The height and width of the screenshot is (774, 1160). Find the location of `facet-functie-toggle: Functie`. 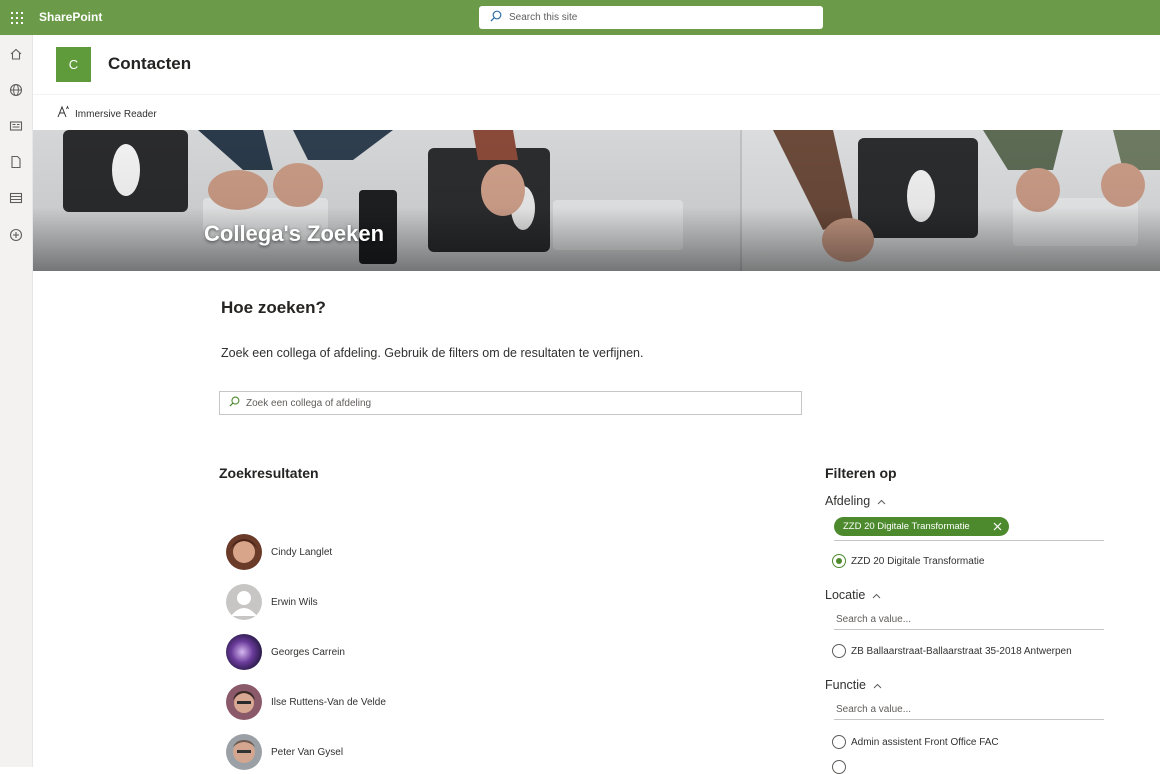

facet-functie-toggle: Functie is located at coordinates (853, 685).